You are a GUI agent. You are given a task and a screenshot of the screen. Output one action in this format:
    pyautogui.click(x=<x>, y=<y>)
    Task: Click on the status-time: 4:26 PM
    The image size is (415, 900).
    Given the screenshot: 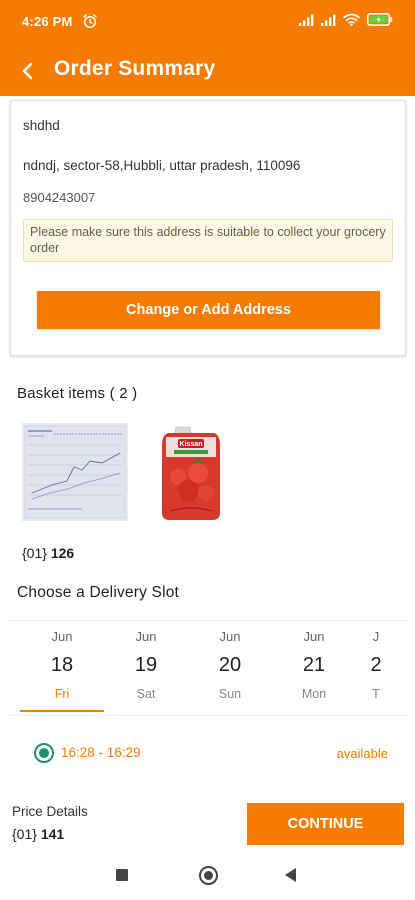 What is the action you would take?
    pyautogui.click(x=47, y=21)
    